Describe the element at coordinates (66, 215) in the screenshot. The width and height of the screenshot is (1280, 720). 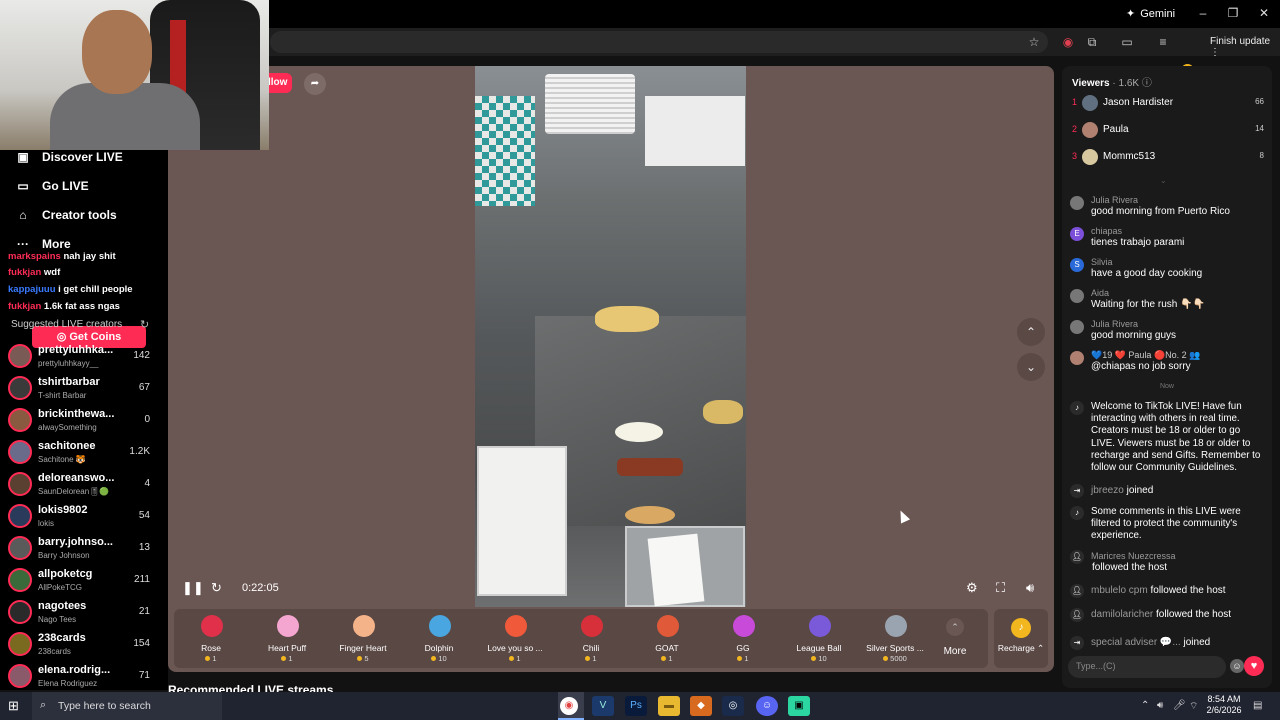
I see `nav-creator-tools: ⌂ Creator tools` at that location.